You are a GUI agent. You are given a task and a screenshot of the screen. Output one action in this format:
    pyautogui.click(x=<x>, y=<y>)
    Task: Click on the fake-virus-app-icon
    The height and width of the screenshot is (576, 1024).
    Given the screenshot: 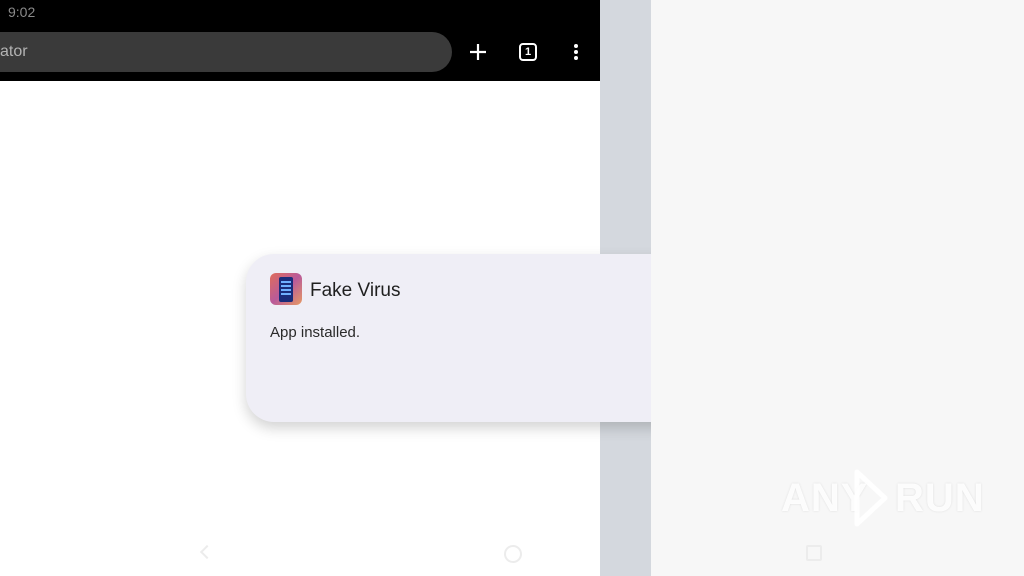 What is the action you would take?
    pyautogui.click(x=286, y=289)
    